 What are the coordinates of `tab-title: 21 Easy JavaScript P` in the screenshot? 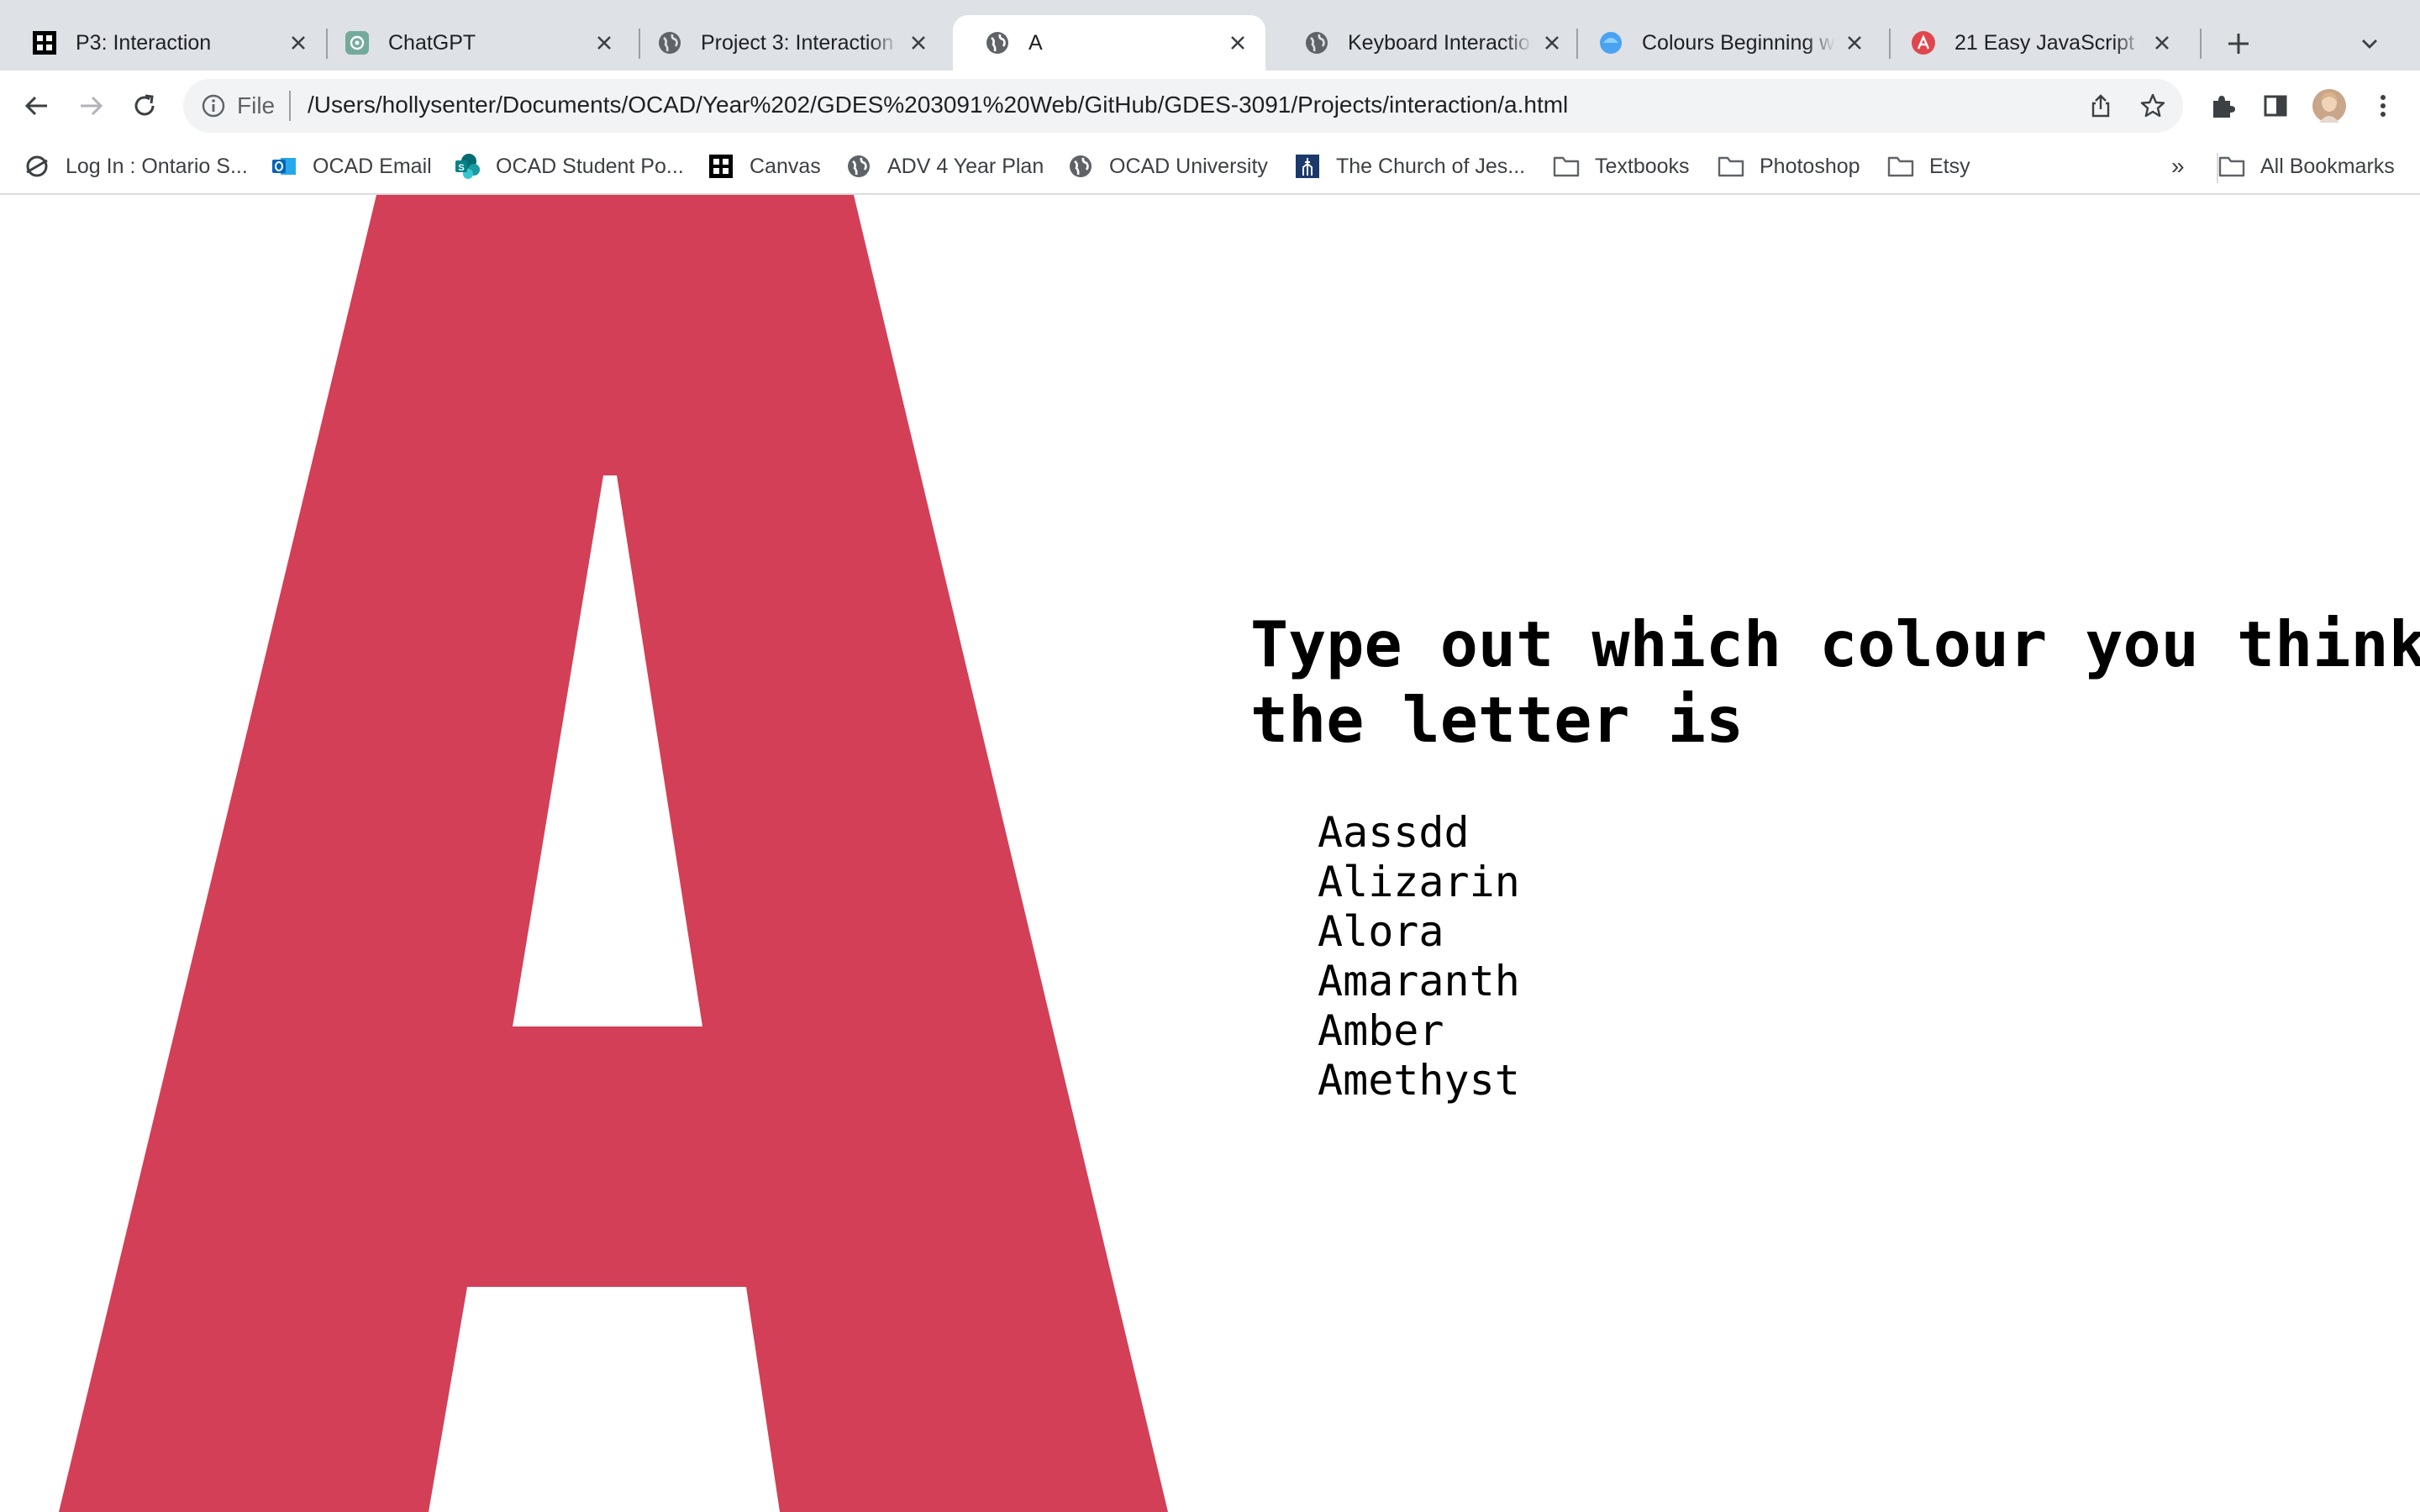 It's located at (2048, 42).